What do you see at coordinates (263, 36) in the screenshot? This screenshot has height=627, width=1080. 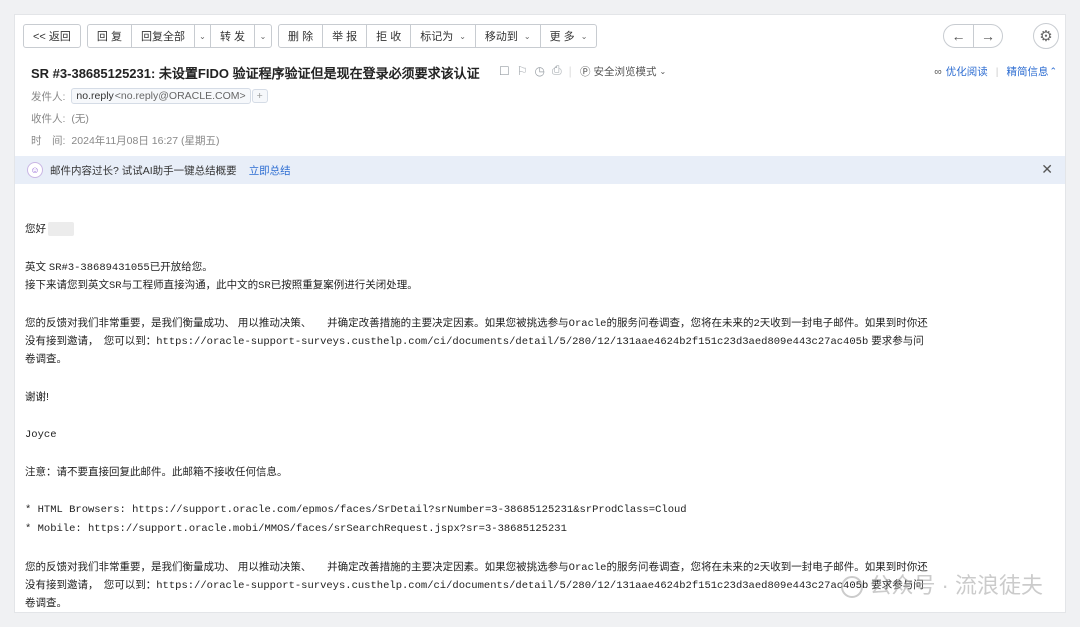 I see `forward-dropdown-icon: ⌄` at bounding box center [263, 36].